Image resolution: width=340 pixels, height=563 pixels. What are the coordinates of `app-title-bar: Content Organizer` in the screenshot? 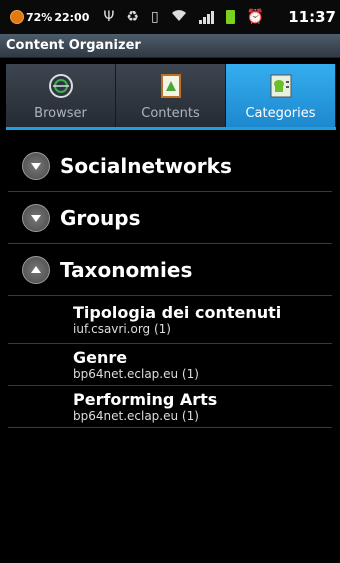 It's located at (170, 46).